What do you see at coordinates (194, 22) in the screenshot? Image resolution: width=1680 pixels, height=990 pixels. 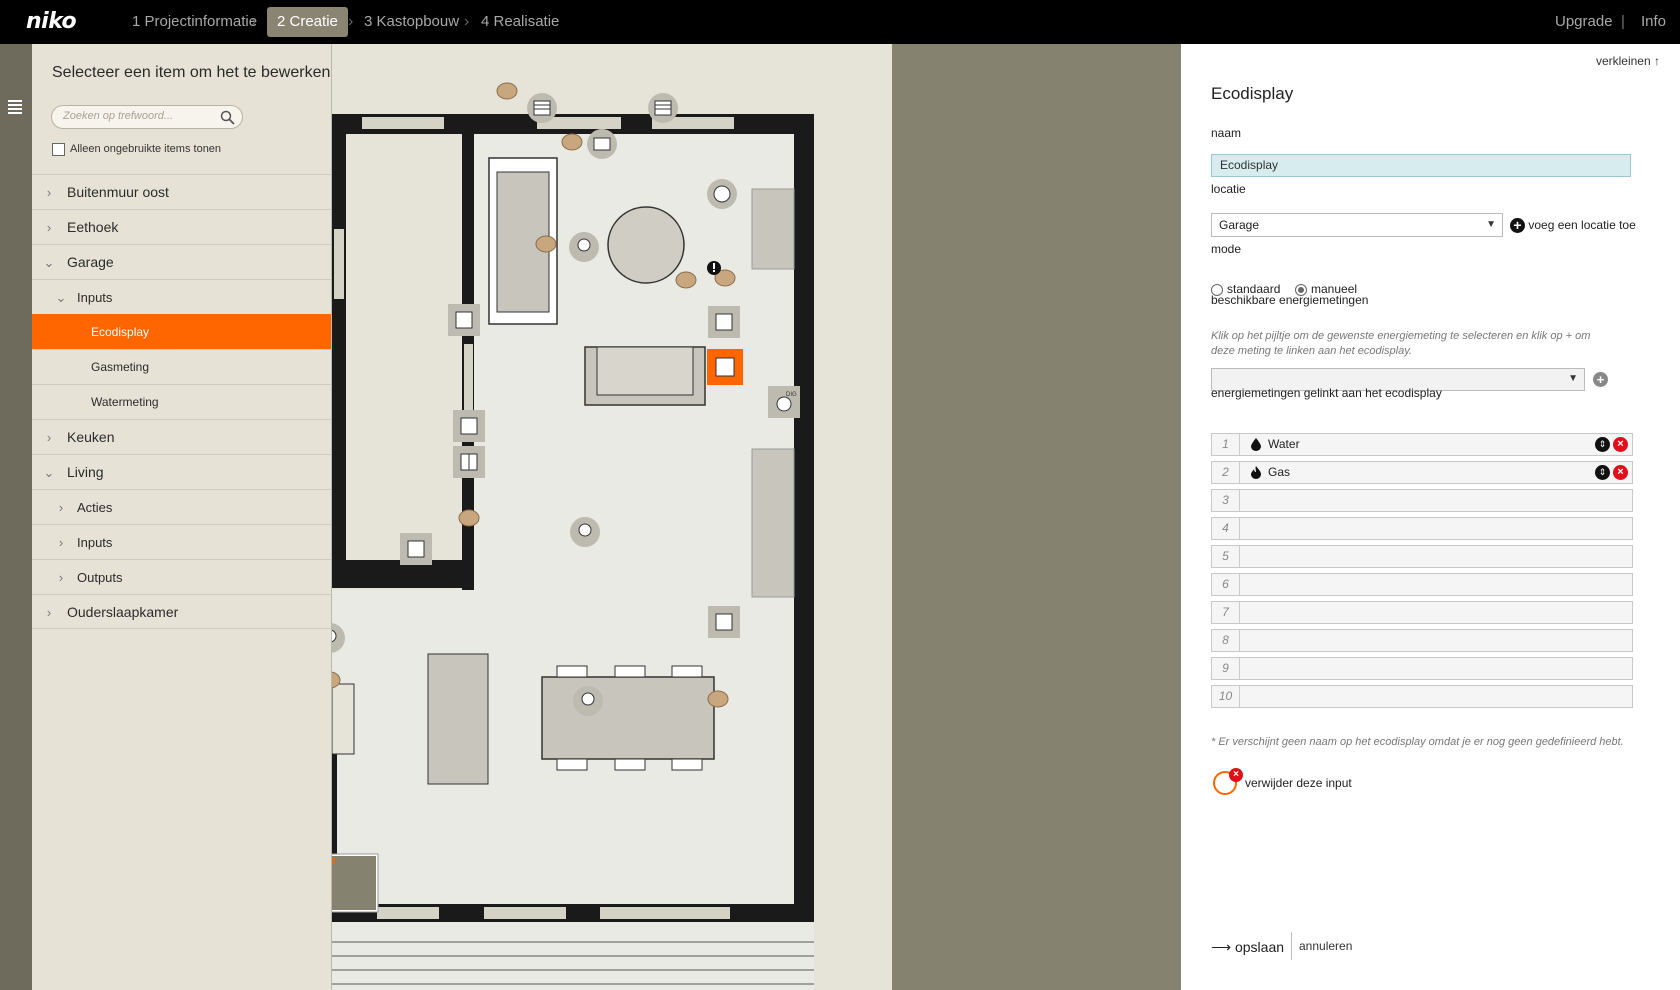 I see `step-projectinformatie: 1 Projectinformatie` at bounding box center [194, 22].